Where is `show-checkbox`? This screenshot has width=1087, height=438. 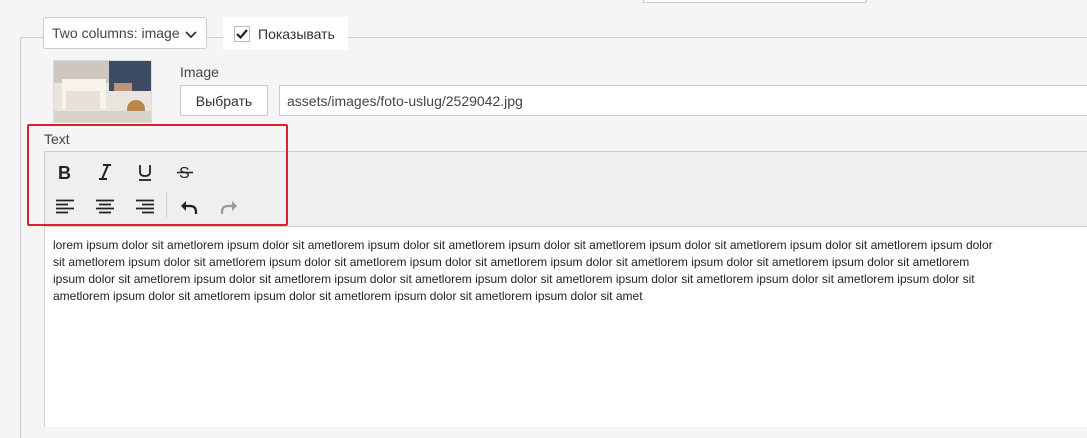
show-checkbox is located at coordinates (242, 33).